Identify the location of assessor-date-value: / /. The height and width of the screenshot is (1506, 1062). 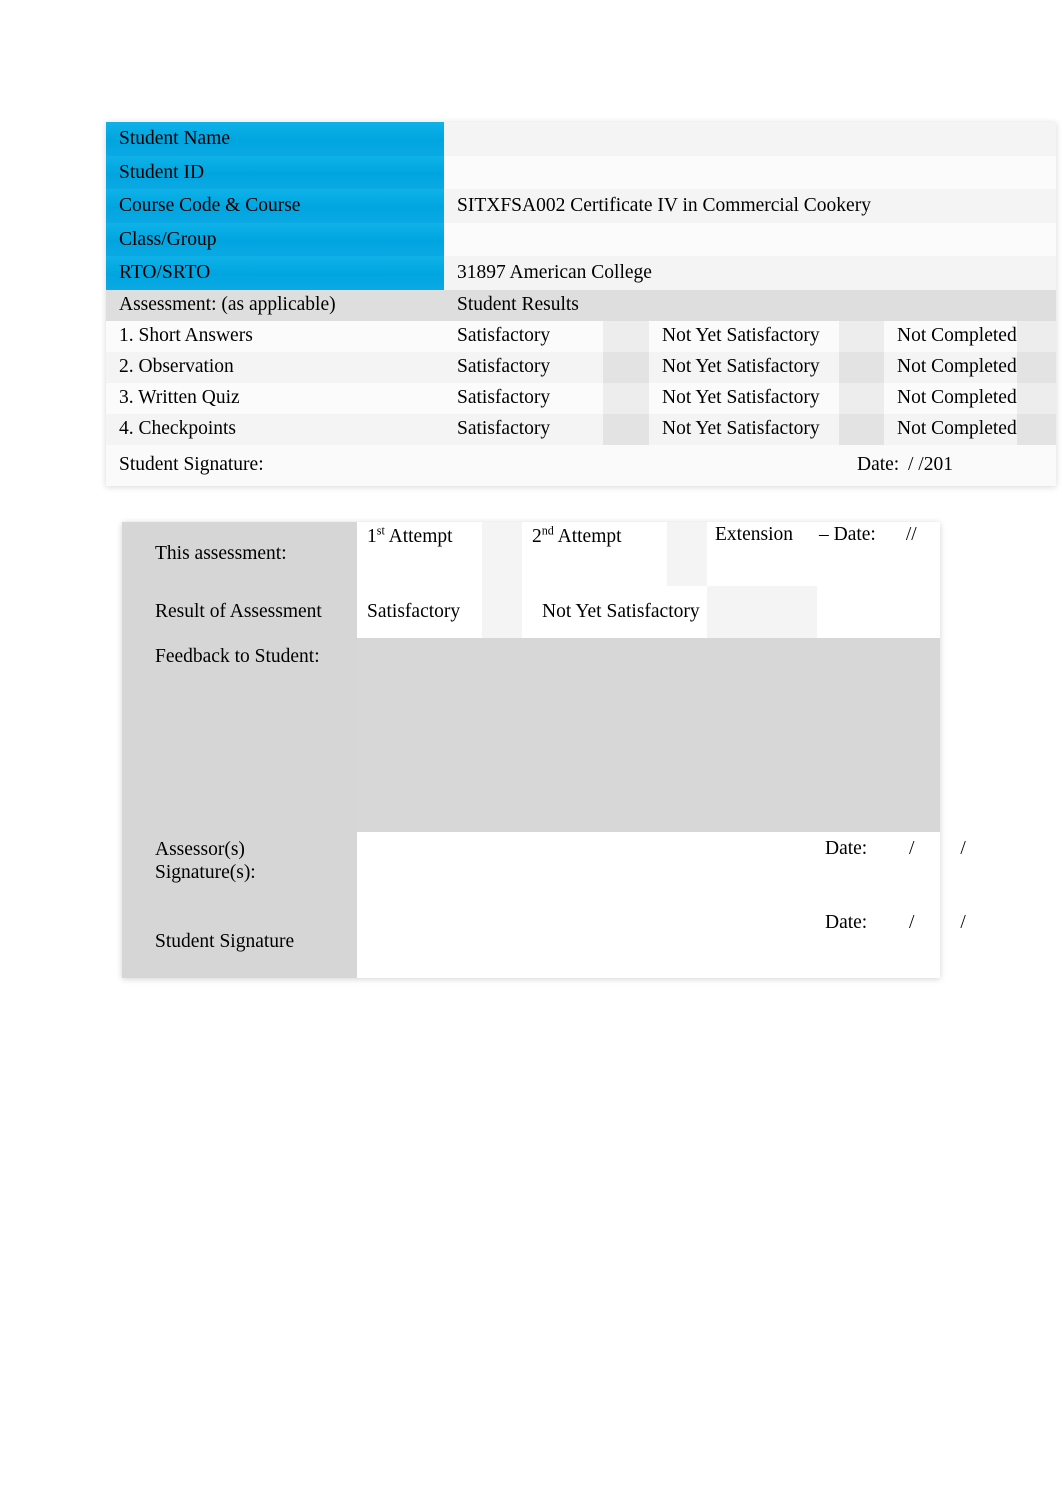
(917, 869).